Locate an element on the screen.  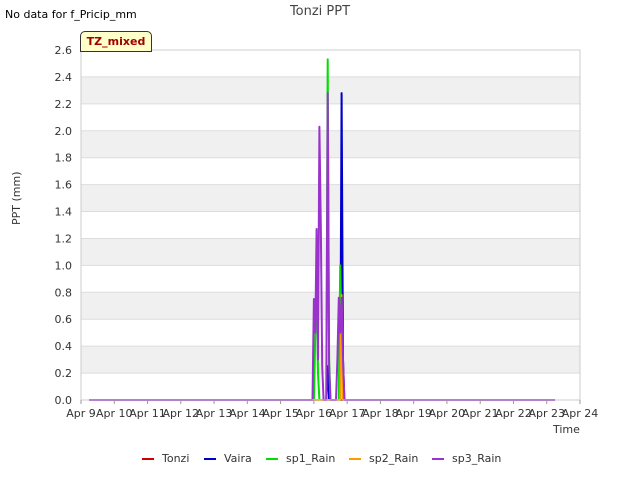
legend-item: sp3_Rain is located at coordinates (466, 458).